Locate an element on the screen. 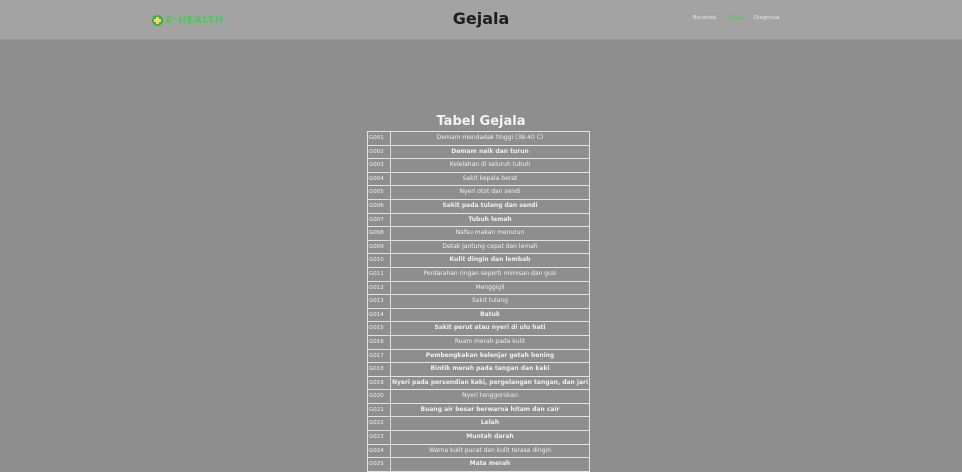 This screenshot has height=472, width=962. symptom-name-cell: Nyeri tenggorokan is located at coordinates (490, 396).